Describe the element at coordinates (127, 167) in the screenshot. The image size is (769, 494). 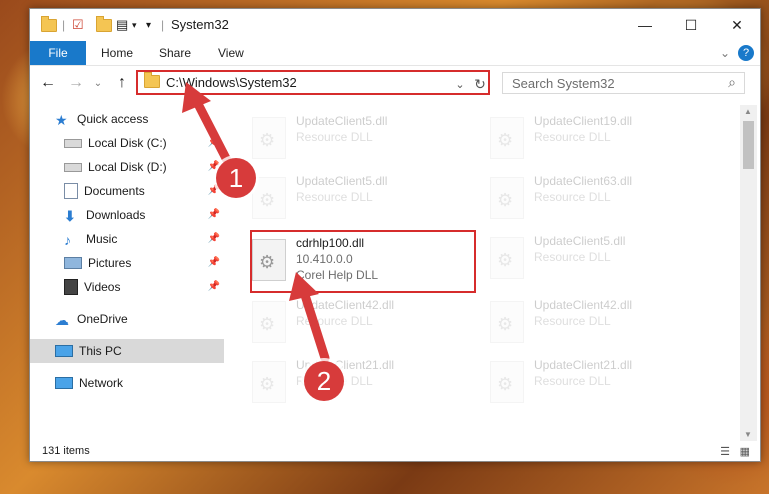
I see `sidebar-item-local-disk-d: Local Disk (D:) 📌` at that location.